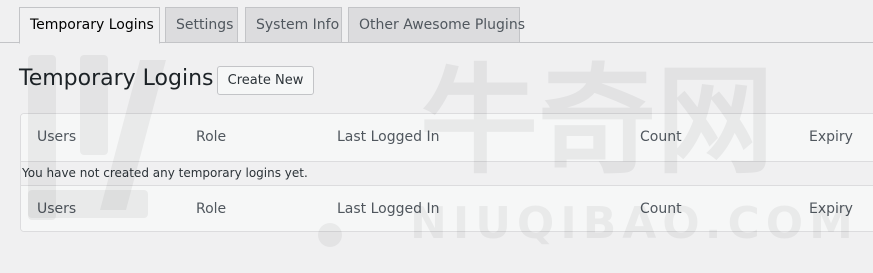 The image size is (873, 273). What do you see at coordinates (661, 137) in the screenshot?
I see `column-header-count: Count` at bounding box center [661, 137].